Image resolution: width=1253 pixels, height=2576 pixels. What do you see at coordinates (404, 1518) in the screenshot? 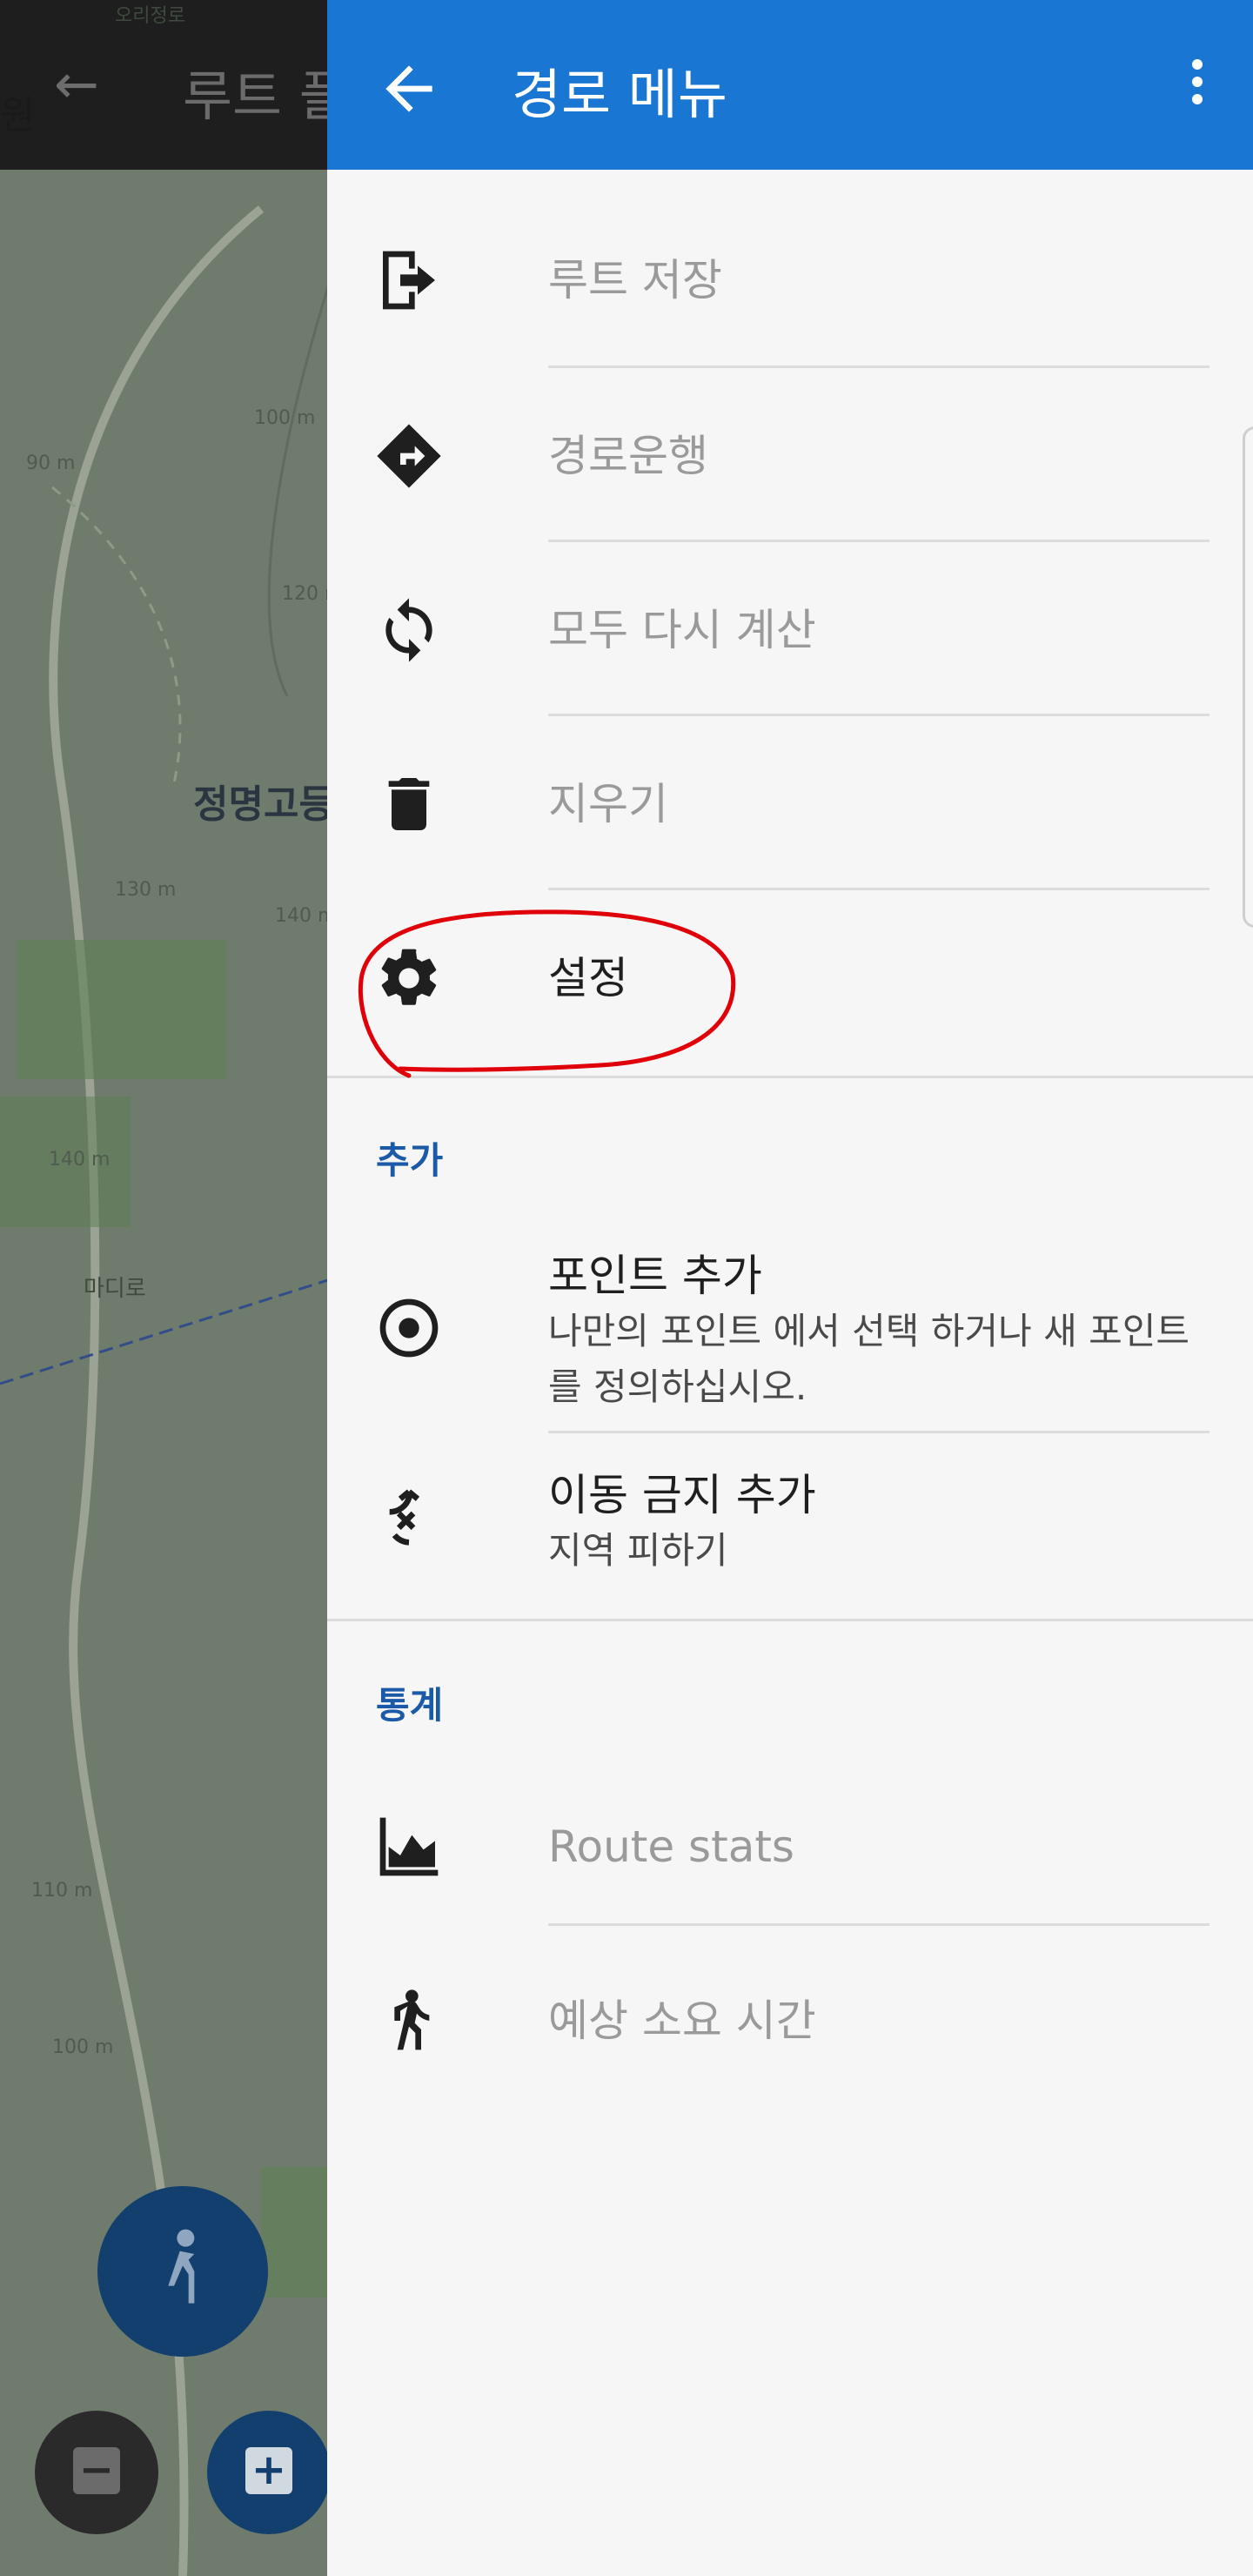
I see `avoid-icon` at bounding box center [404, 1518].